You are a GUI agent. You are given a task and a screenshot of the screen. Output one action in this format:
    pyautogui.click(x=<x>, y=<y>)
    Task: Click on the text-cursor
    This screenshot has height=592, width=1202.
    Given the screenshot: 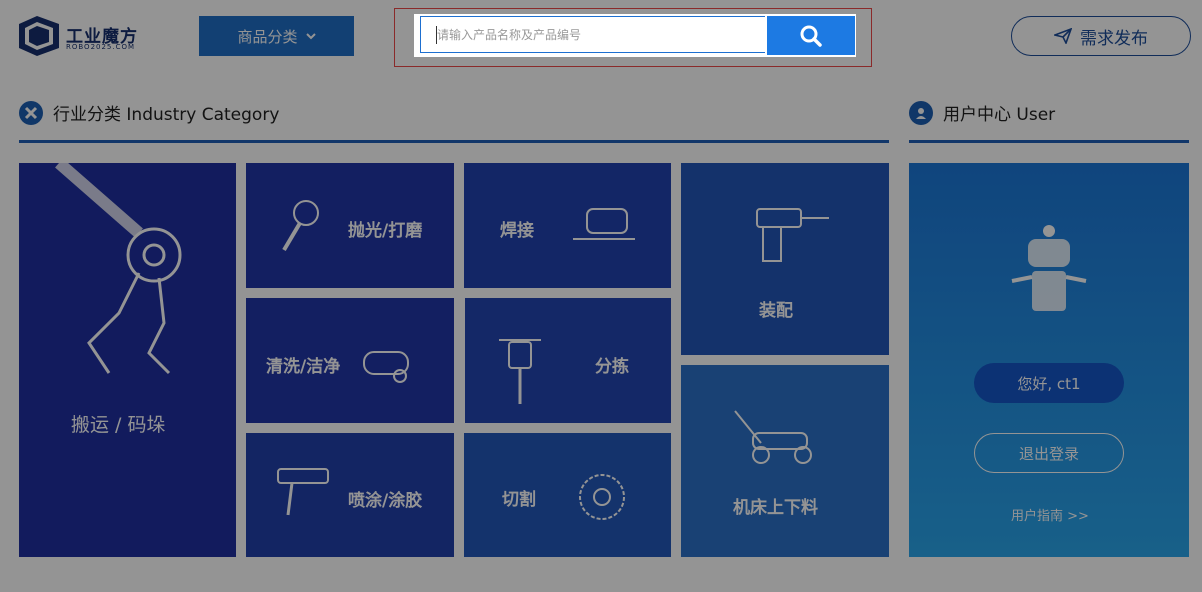 What is the action you would take?
    pyautogui.click(x=436, y=35)
    